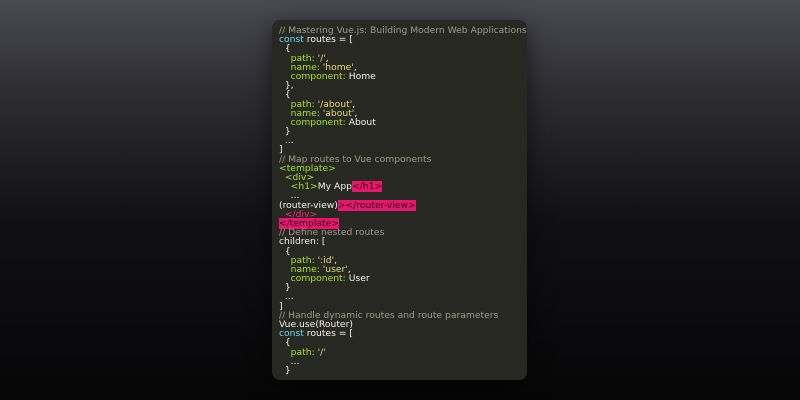 This screenshot has height=400, width=800. Describe the element at coordinates (400, 241) in the screenshot. I see `code-line: children: [` at that location.